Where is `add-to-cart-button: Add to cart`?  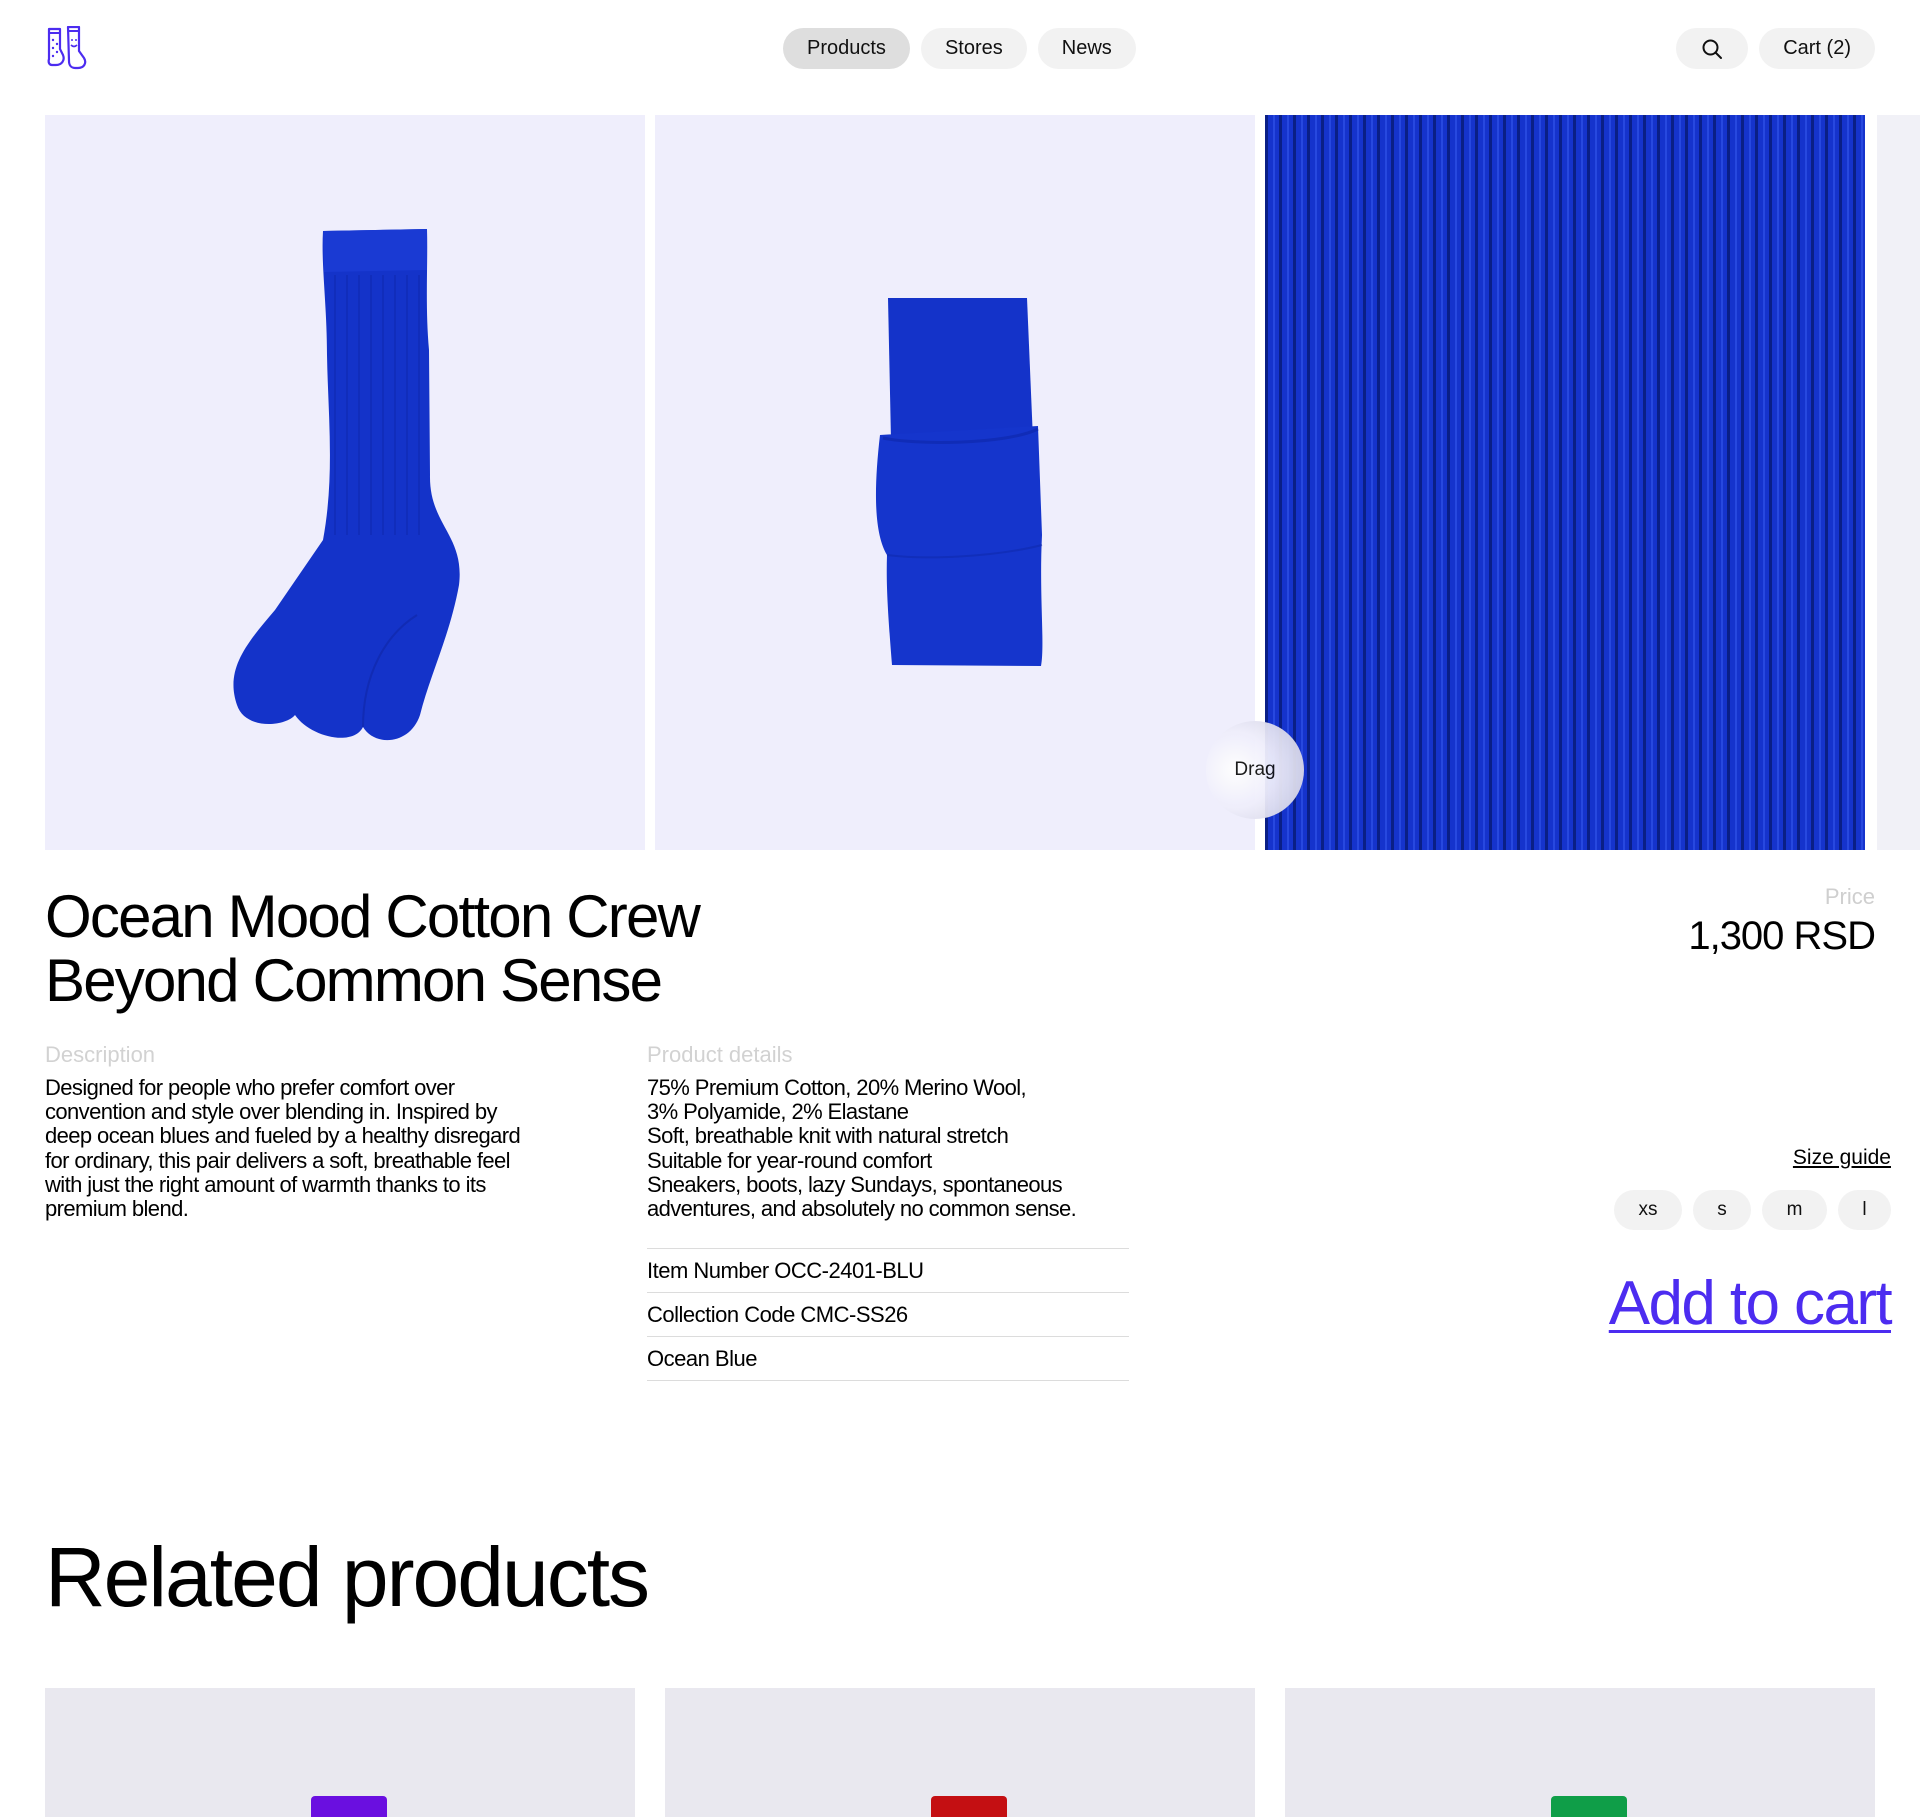 add-to-cart-button: Add to cart is located at coordinates (1751, 1303).